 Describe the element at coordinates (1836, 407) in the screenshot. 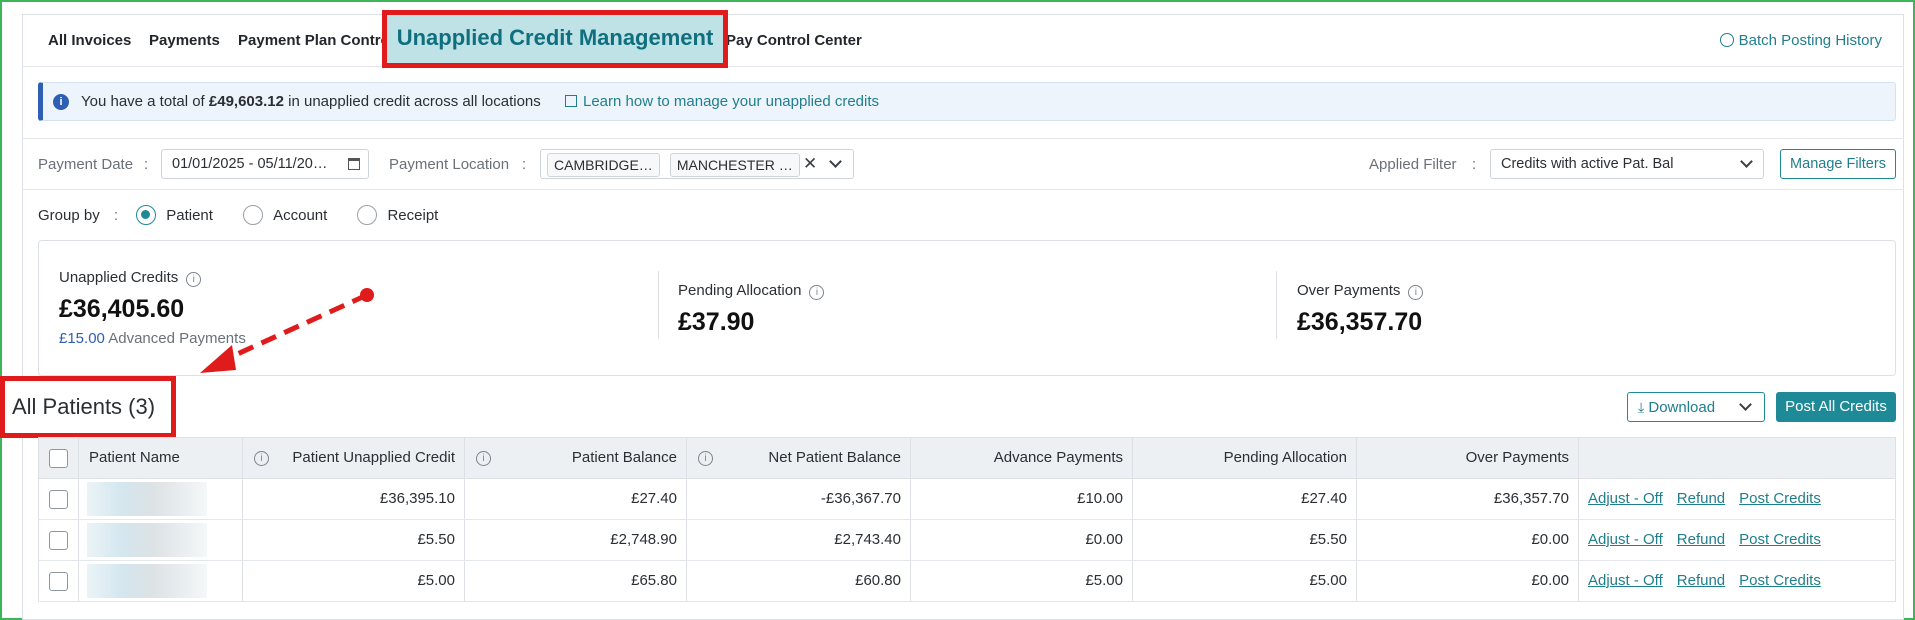

I see `post-all-credits-button: Post All Credits` at that location.